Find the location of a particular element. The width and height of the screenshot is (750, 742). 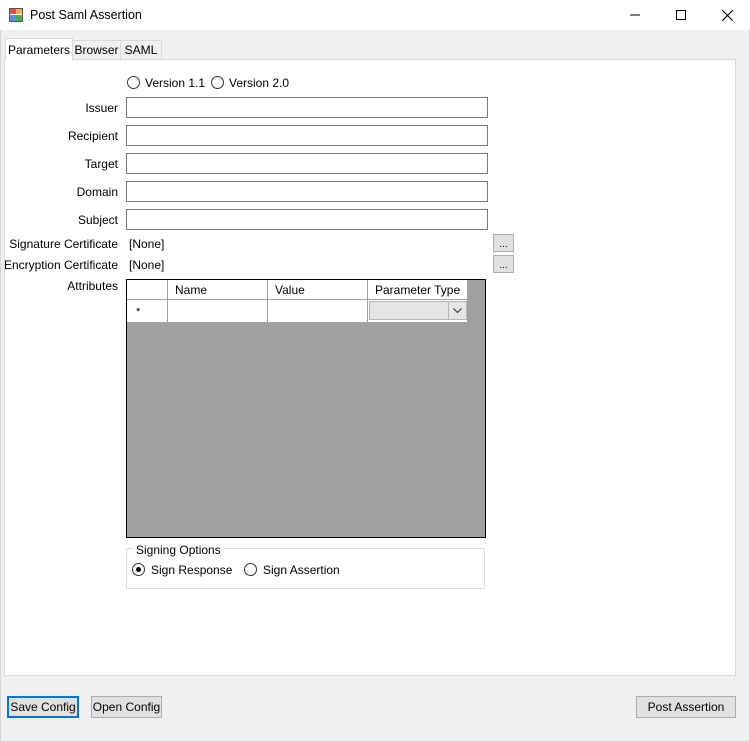

version-1-1-radio is located at coordinates (133, 82).